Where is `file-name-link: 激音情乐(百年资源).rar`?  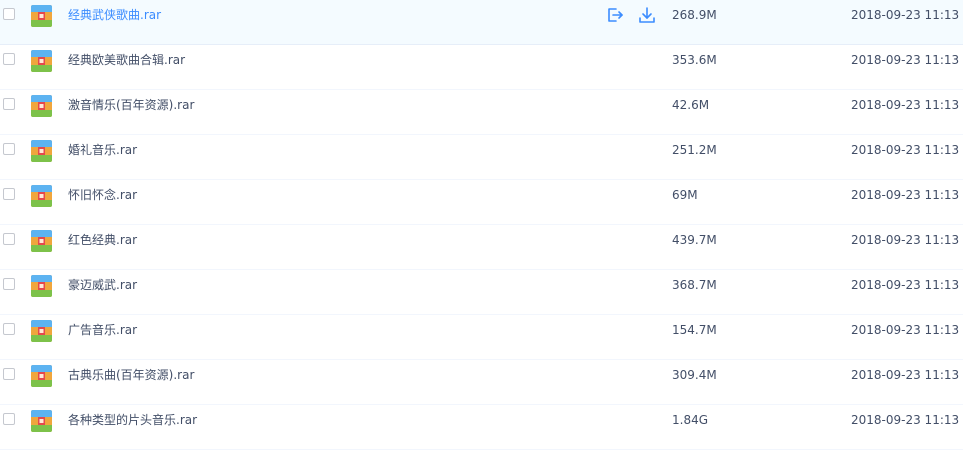
file-name-link: 激音情乐(百年资源).rar is located at coordinates (131, 105).